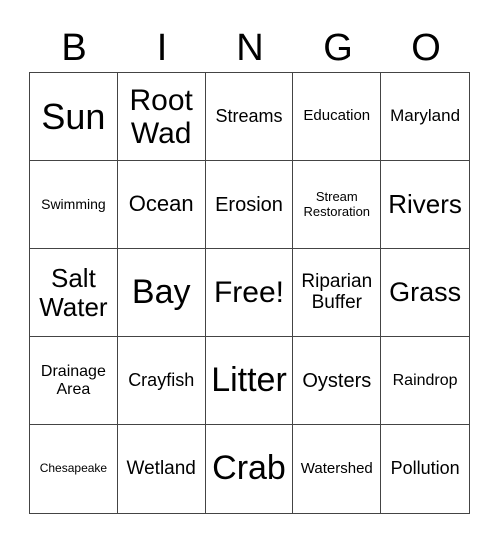  I want to click on bingo-cell: Education, so click(337, 117).